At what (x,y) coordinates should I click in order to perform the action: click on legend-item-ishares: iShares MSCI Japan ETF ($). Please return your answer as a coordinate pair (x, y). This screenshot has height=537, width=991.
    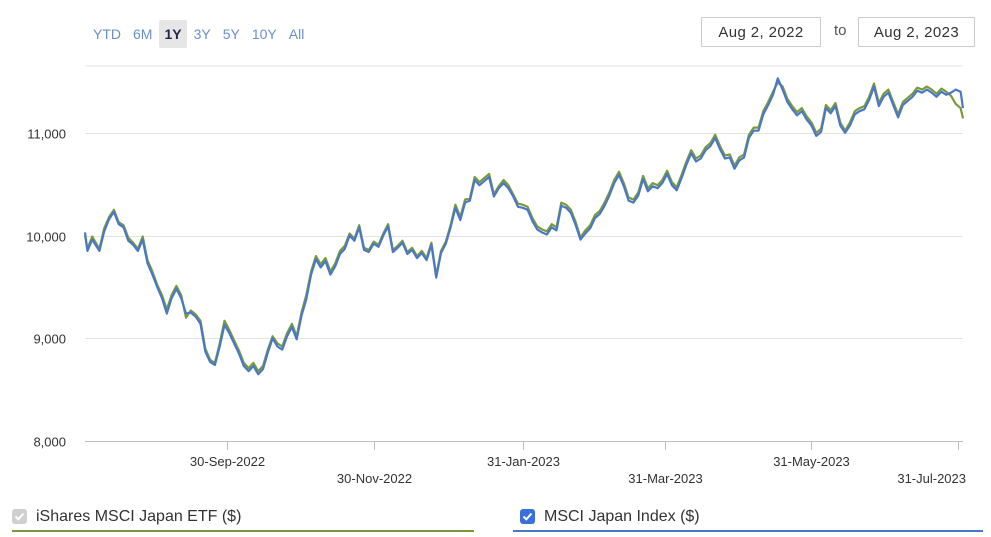
    Looking at the image, I should click on (126, 516).